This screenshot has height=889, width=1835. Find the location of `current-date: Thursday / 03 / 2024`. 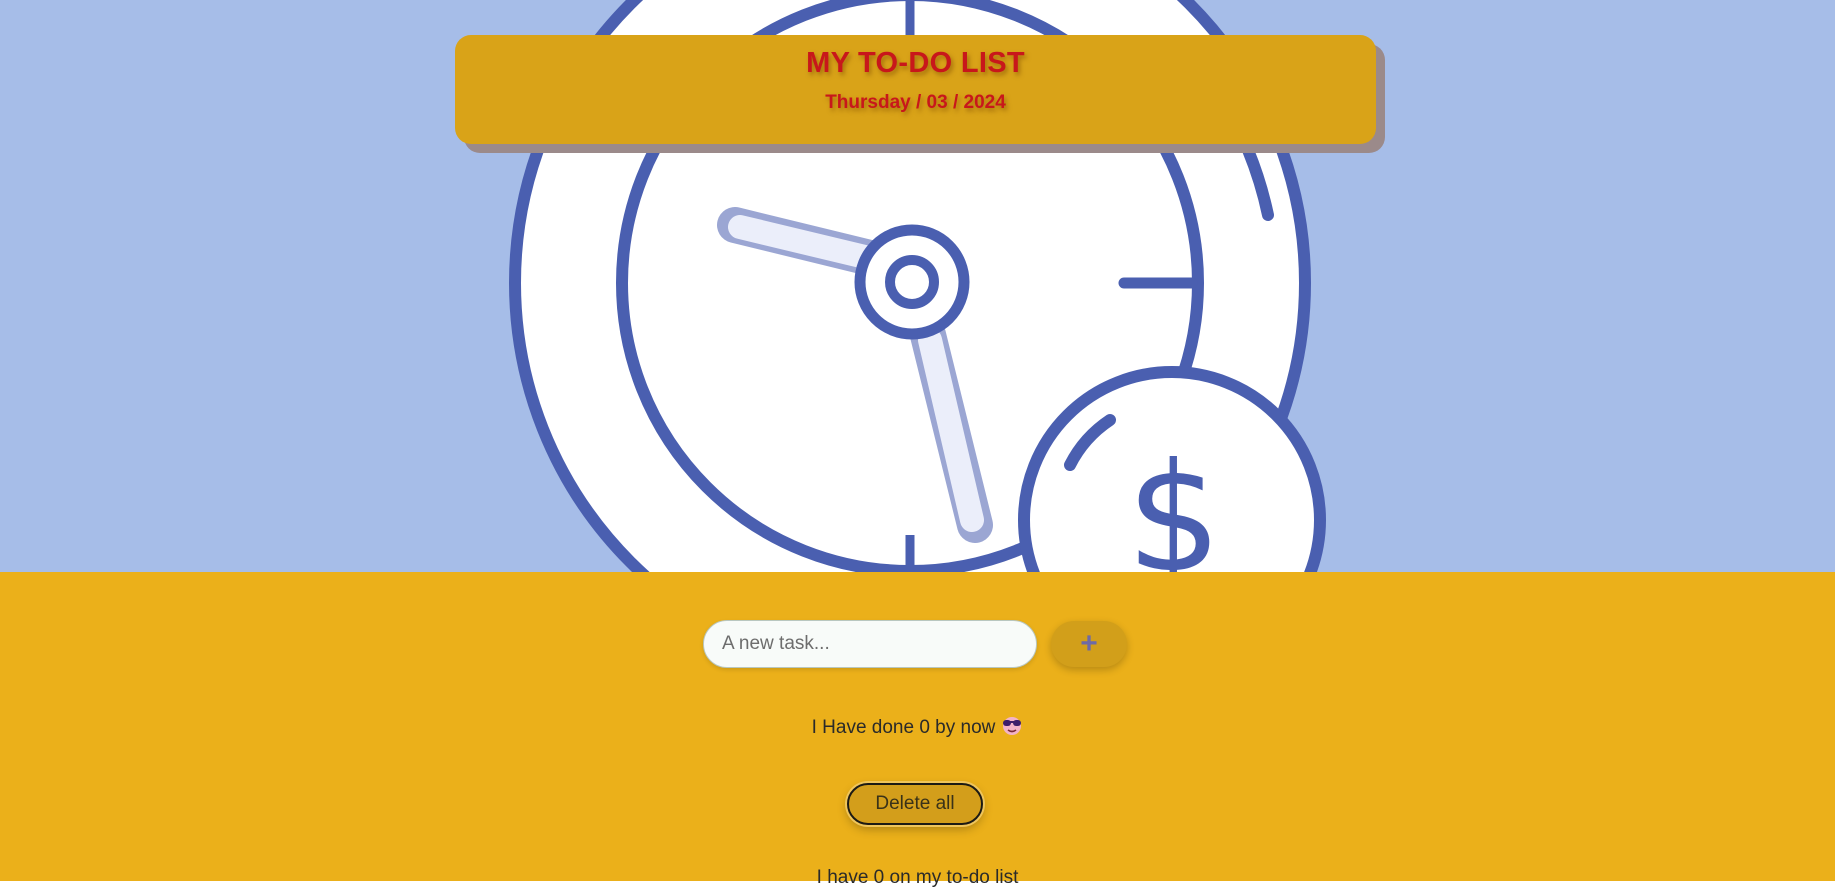

current-date: Thursday / 03 / 2024 is located at coordinates (915, 102).